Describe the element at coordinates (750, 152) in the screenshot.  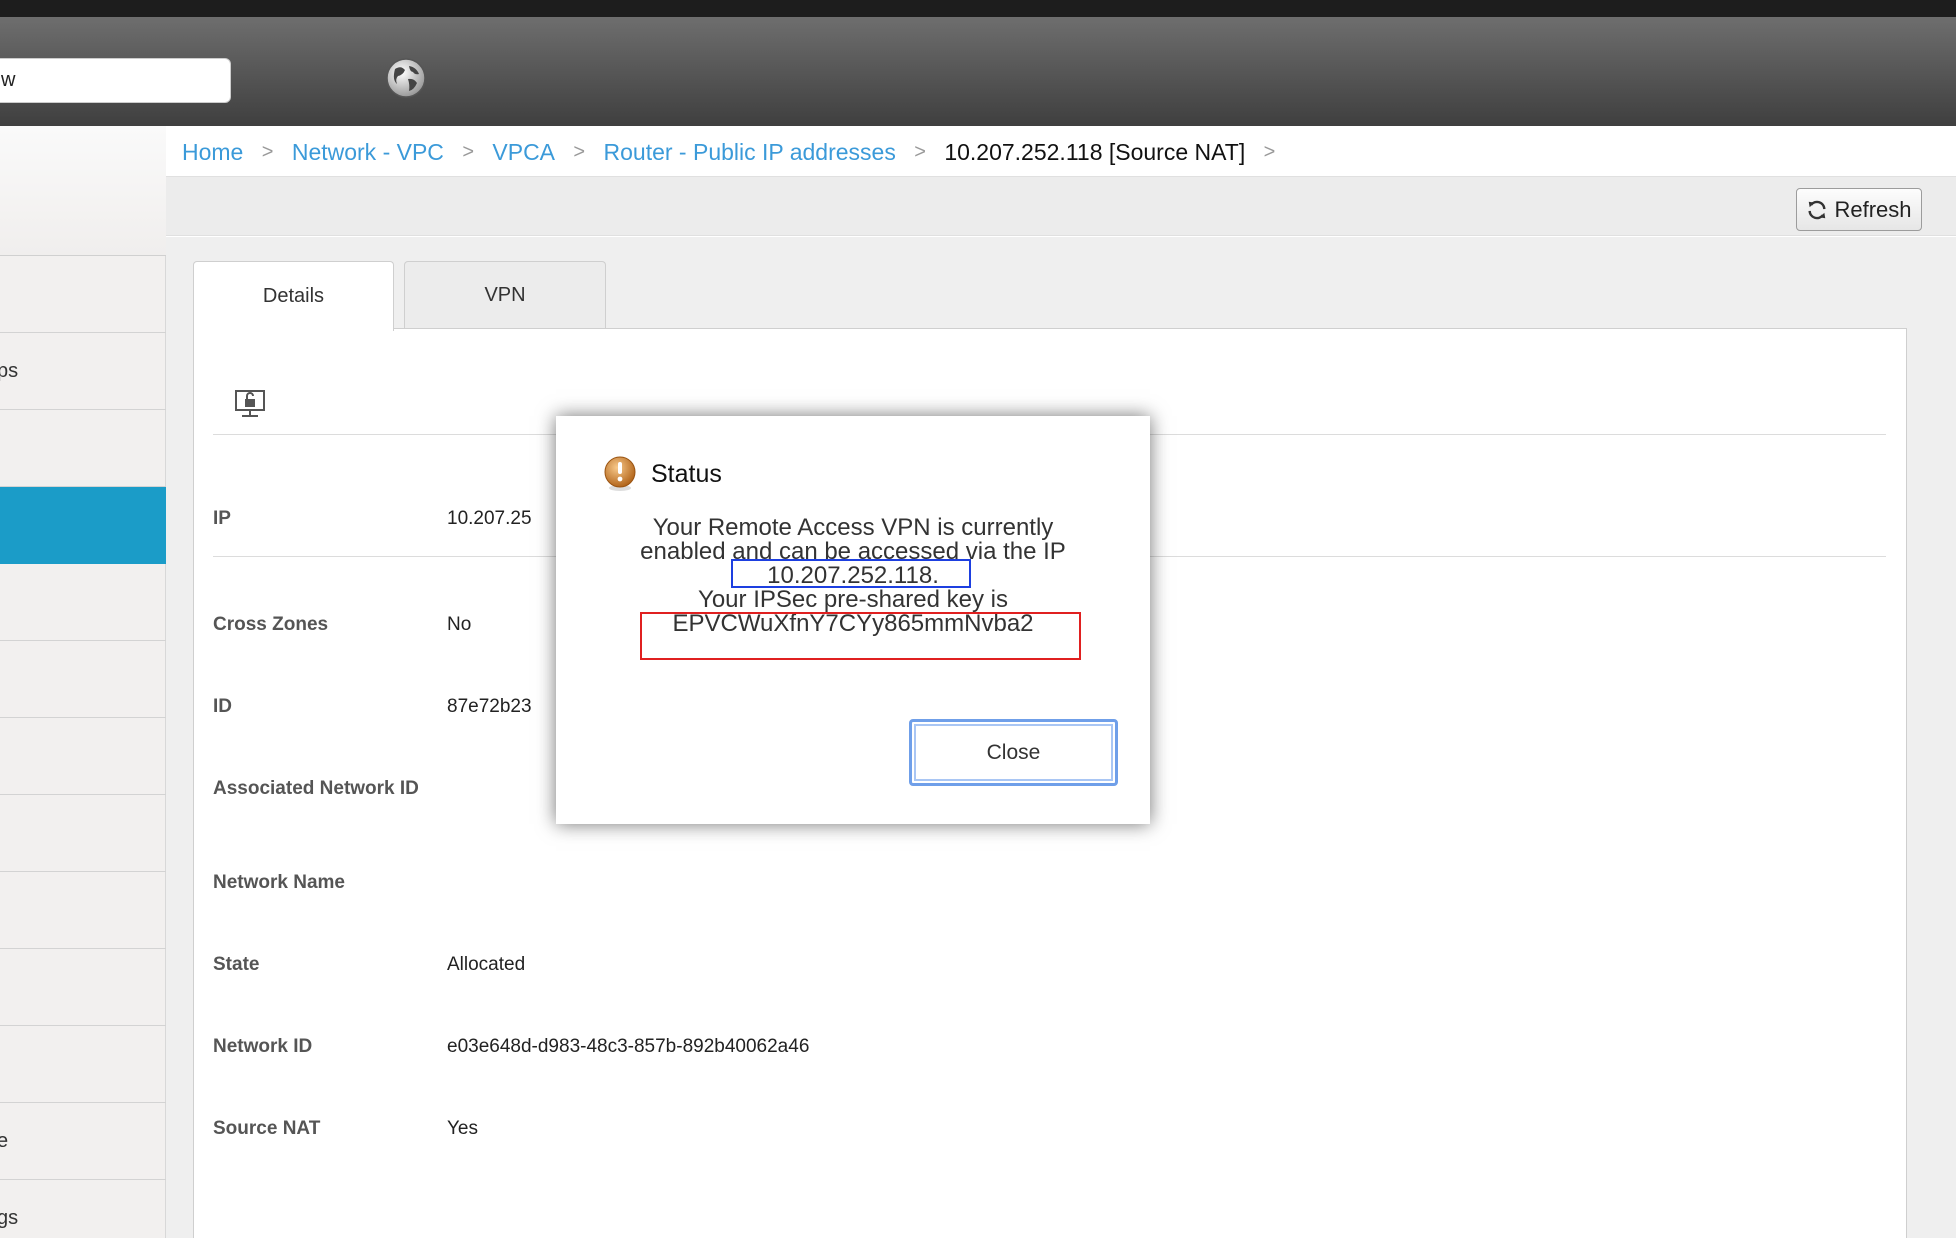
I see `breadcrumb-public-ip: Router - Public IP addresses` at that location.